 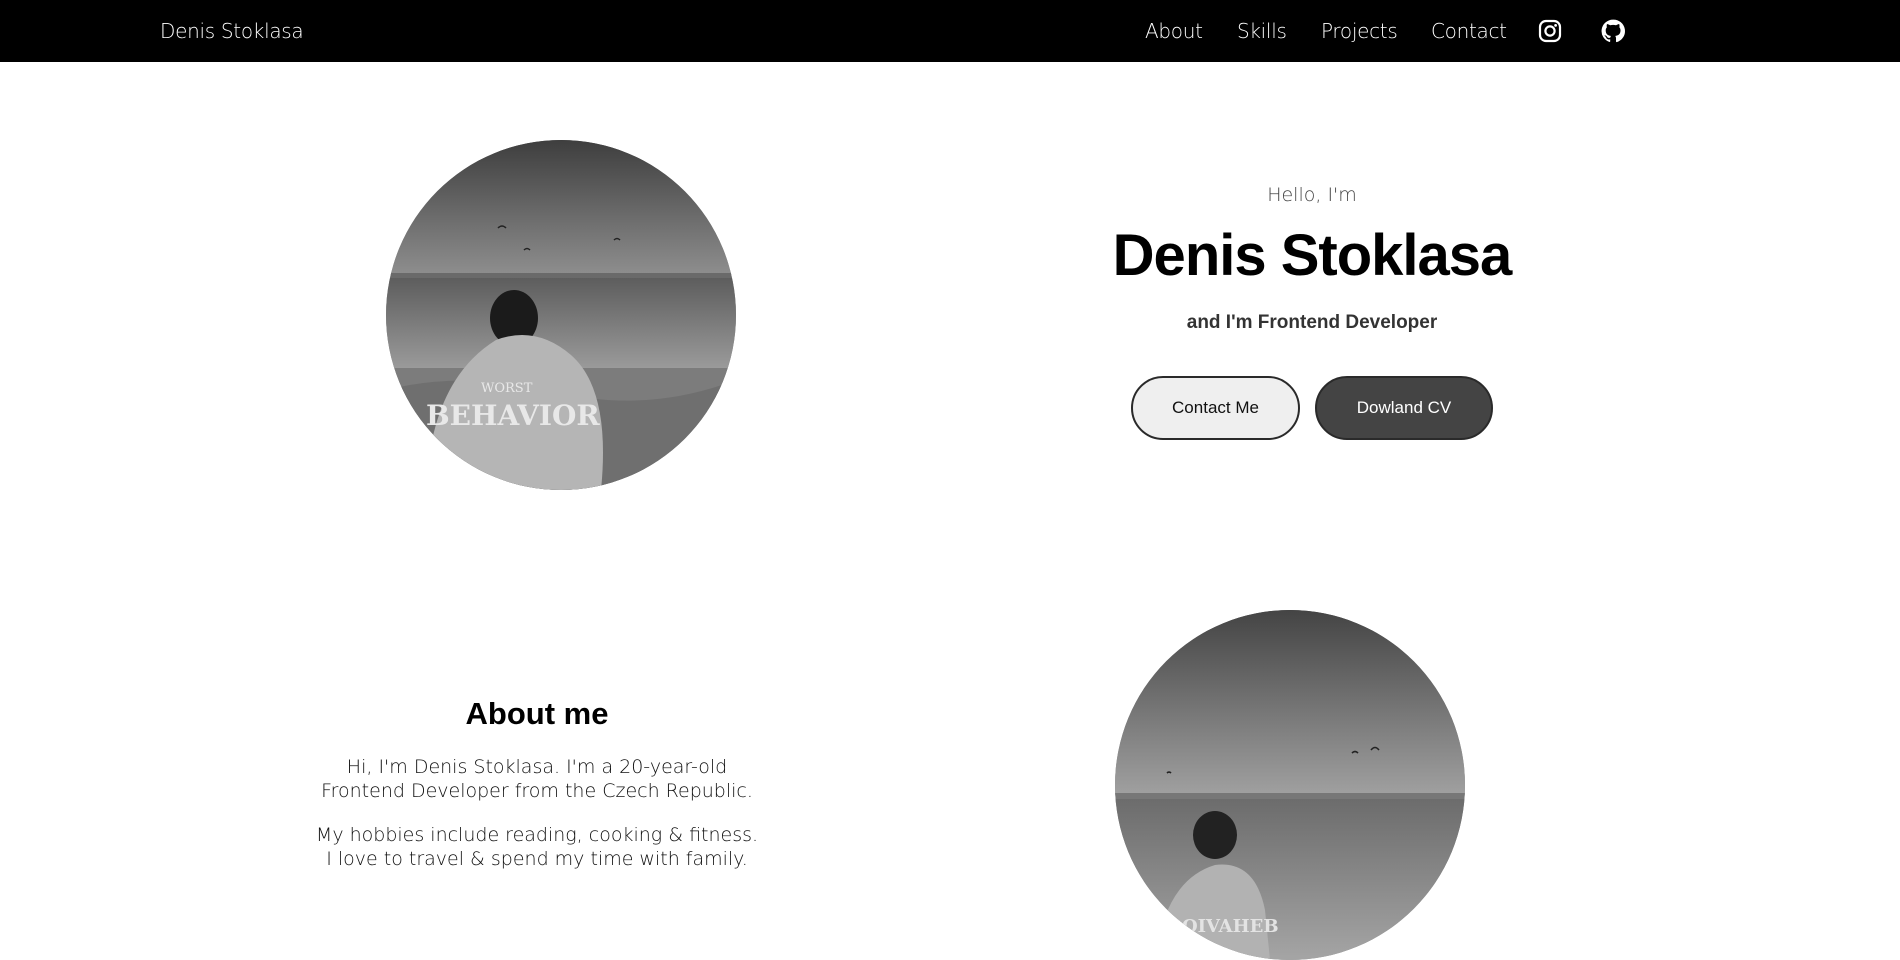 What do you see at coordinates (232, 31) in the screenshot?
I see `brand-link: Denis Stoklasa` at bounding box center [232, 31].